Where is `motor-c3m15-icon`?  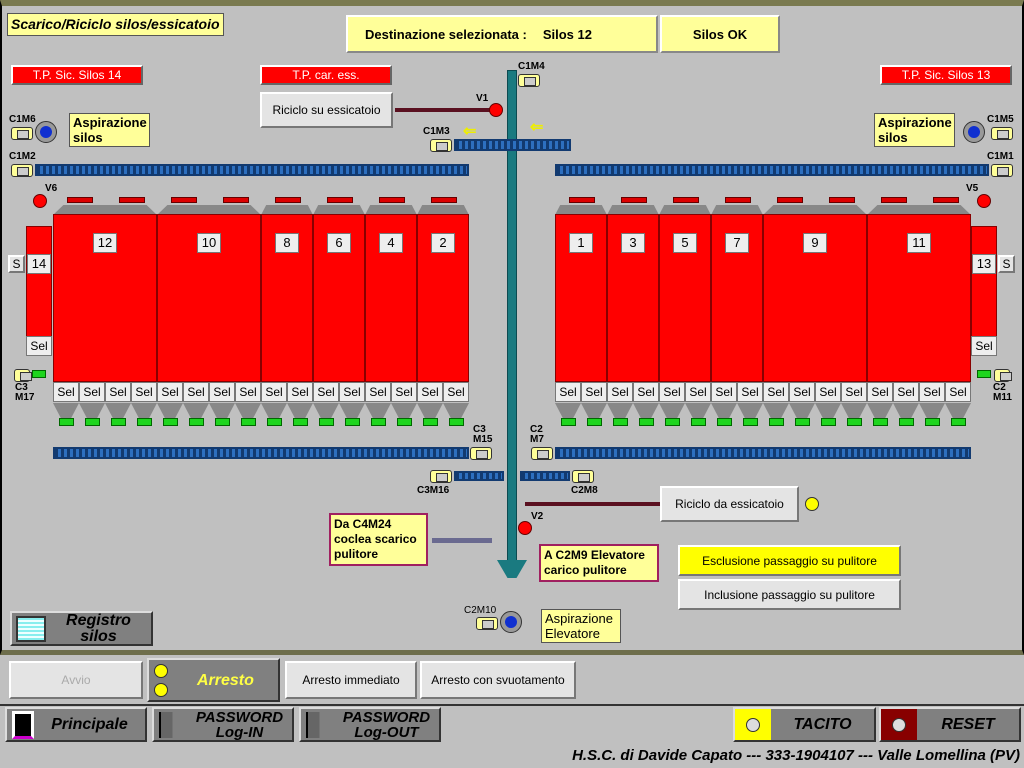
motor-c3m15-icon is located at coordinates (481, 453).